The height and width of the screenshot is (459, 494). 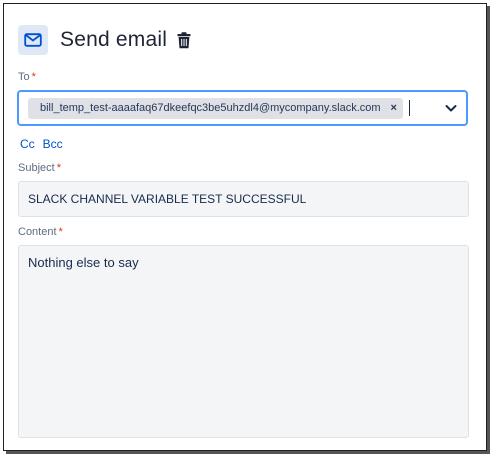 What do you see at coordinates (27, 144) in the screenshot?
I see `cc-link: Cc` at bounding box center [27, 144].